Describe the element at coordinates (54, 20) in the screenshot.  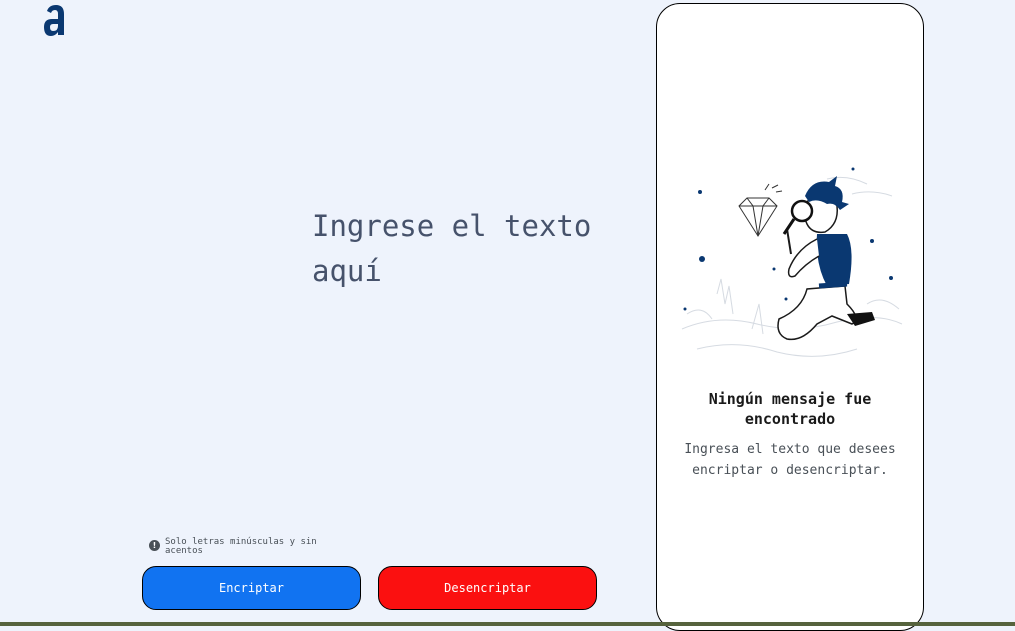
I see `alura-logo-icon` at that location.